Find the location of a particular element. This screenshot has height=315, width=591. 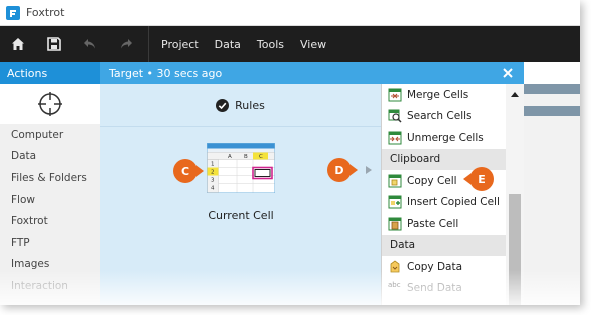

close-icon is located at coordinates (508, 73).